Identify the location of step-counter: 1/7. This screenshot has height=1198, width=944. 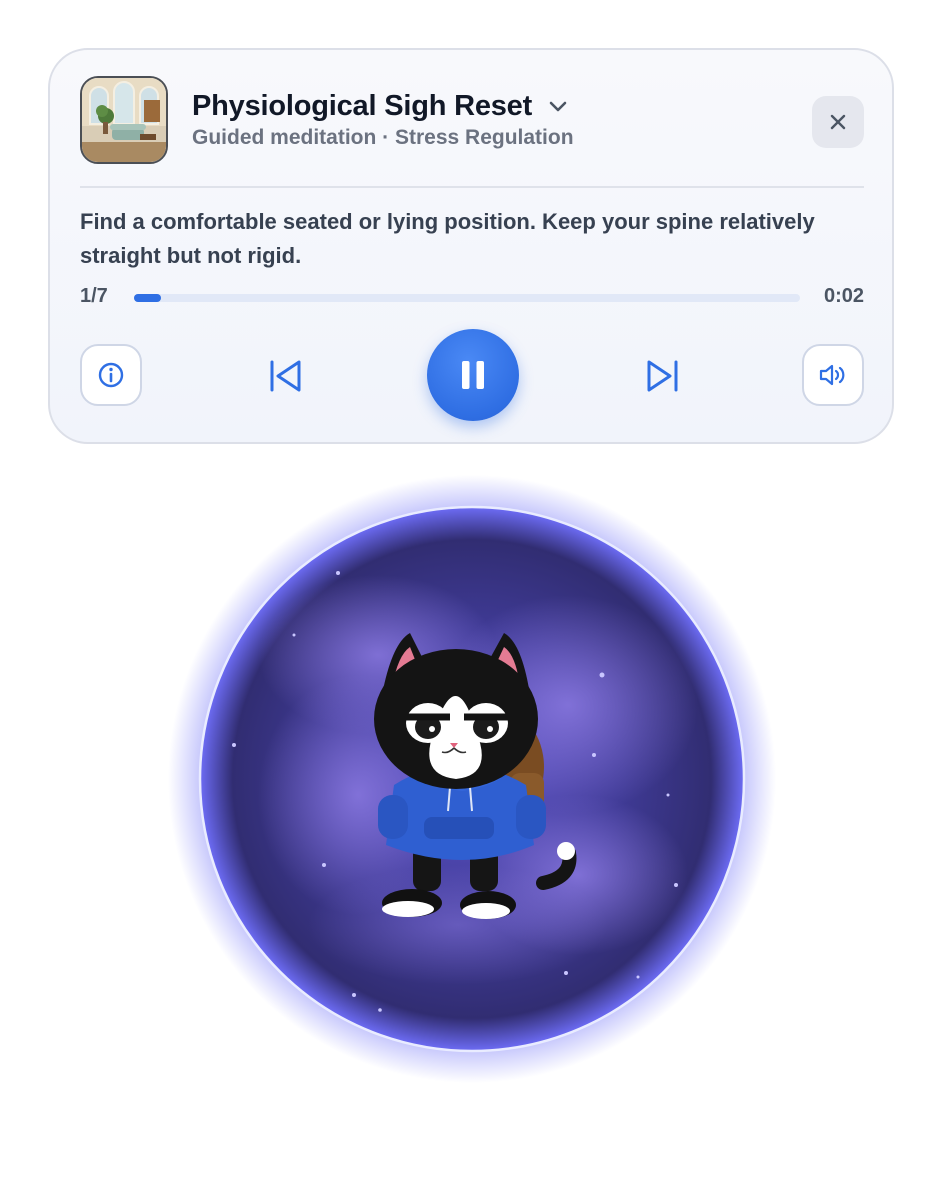
(94, 296).